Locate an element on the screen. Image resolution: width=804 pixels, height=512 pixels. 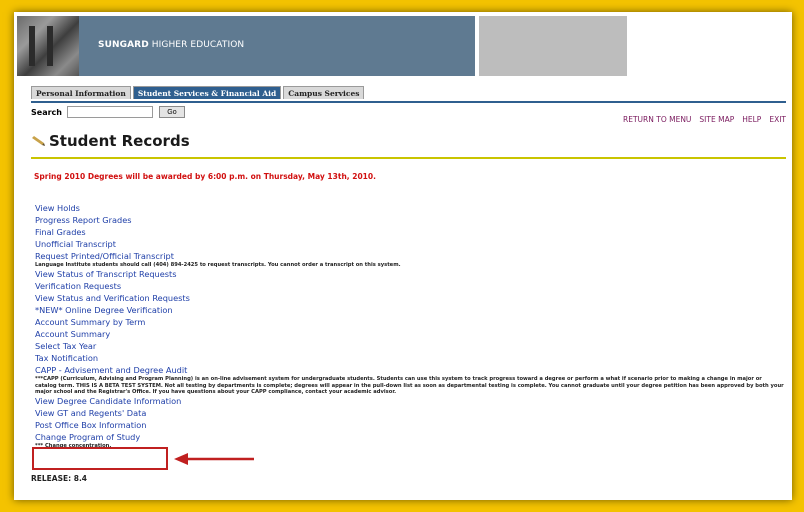
menu-item: Post Office Box Information is located at coordinates (410, 425).